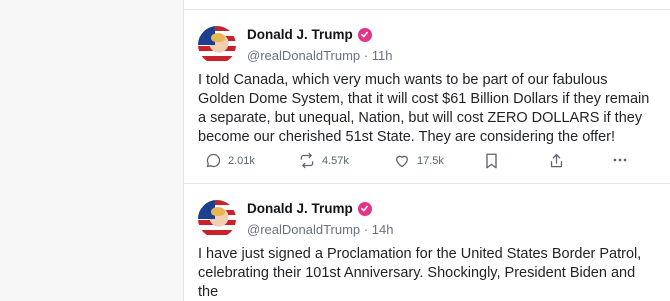  I want to click on more-icon, so click(620, 160).